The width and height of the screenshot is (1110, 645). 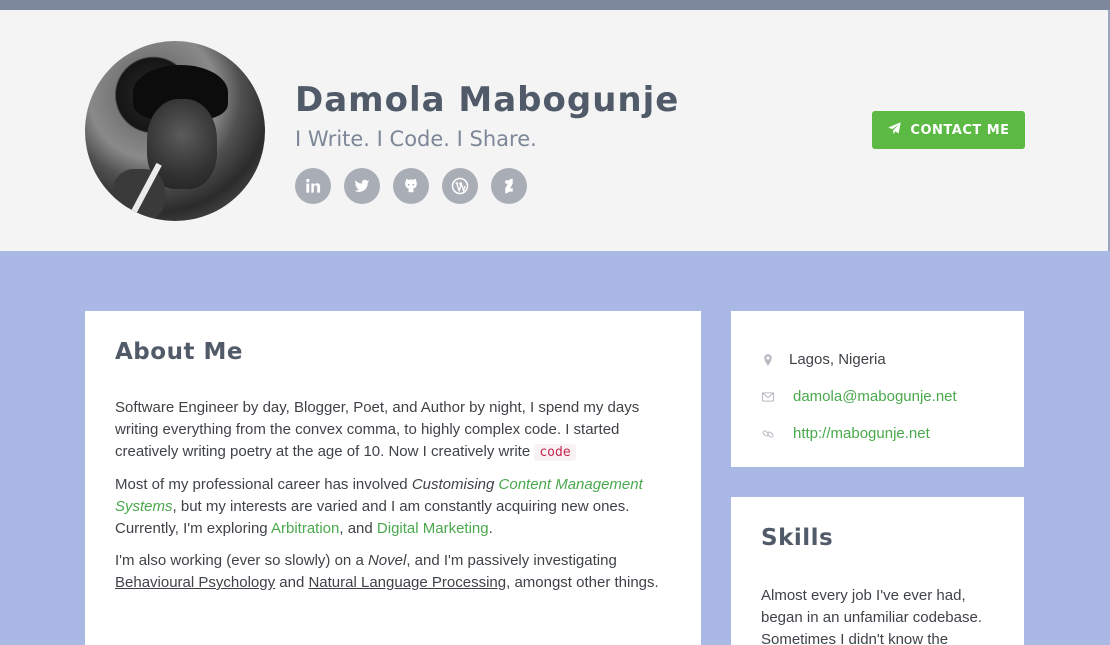 What do you see at coordinates (775, 397) in the screenshot?
I see `envelope-icon` at bounding box center [775, 397].